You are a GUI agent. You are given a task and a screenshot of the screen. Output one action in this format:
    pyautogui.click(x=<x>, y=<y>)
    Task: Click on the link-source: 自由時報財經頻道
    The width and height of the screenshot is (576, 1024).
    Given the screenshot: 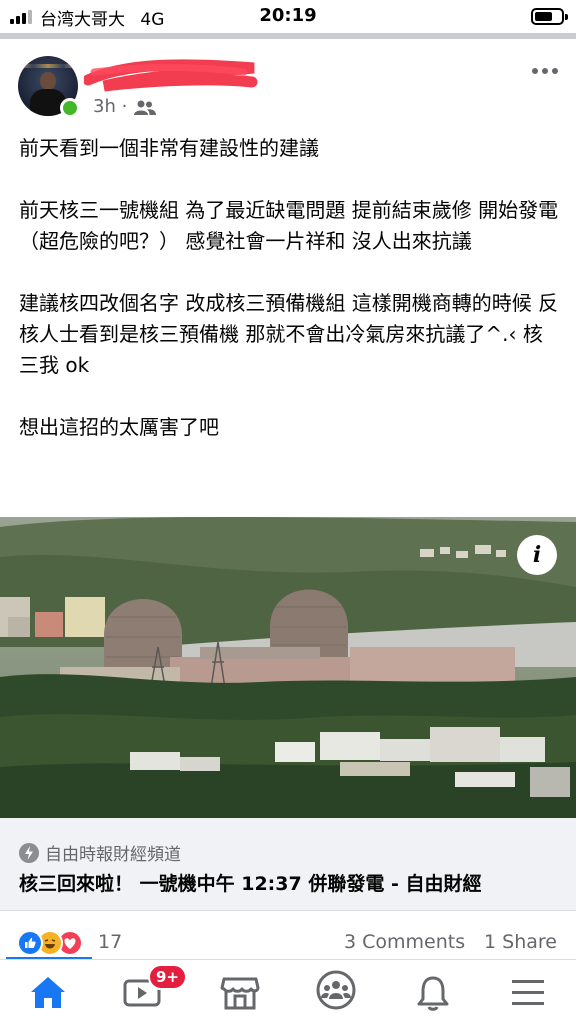 What is the action you would take?
    pyautogui.click(x=113, y=855)
    